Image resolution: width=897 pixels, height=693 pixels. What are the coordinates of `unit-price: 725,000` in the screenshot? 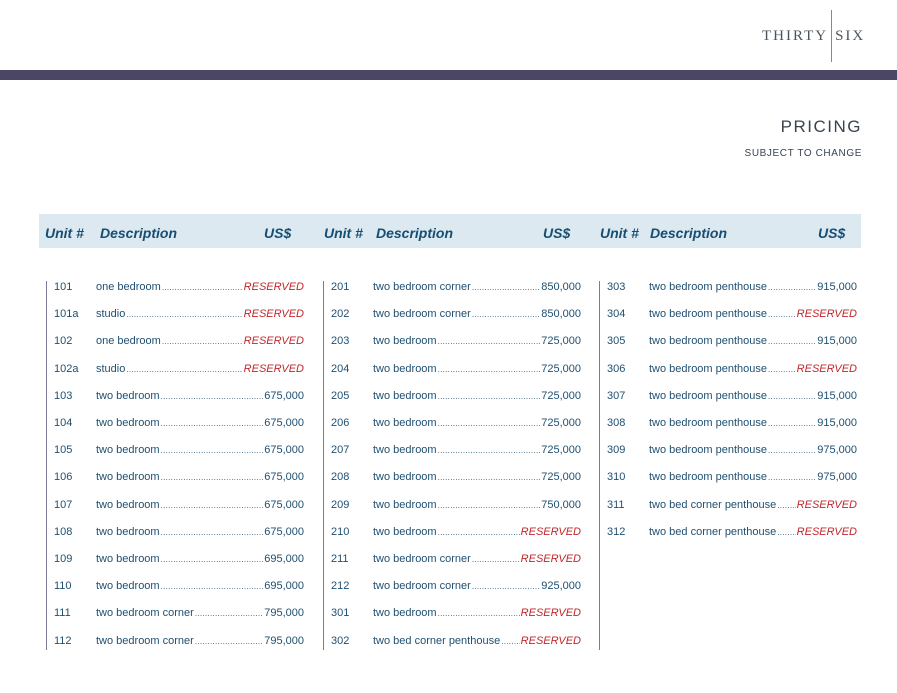 It's located at (561, 368).